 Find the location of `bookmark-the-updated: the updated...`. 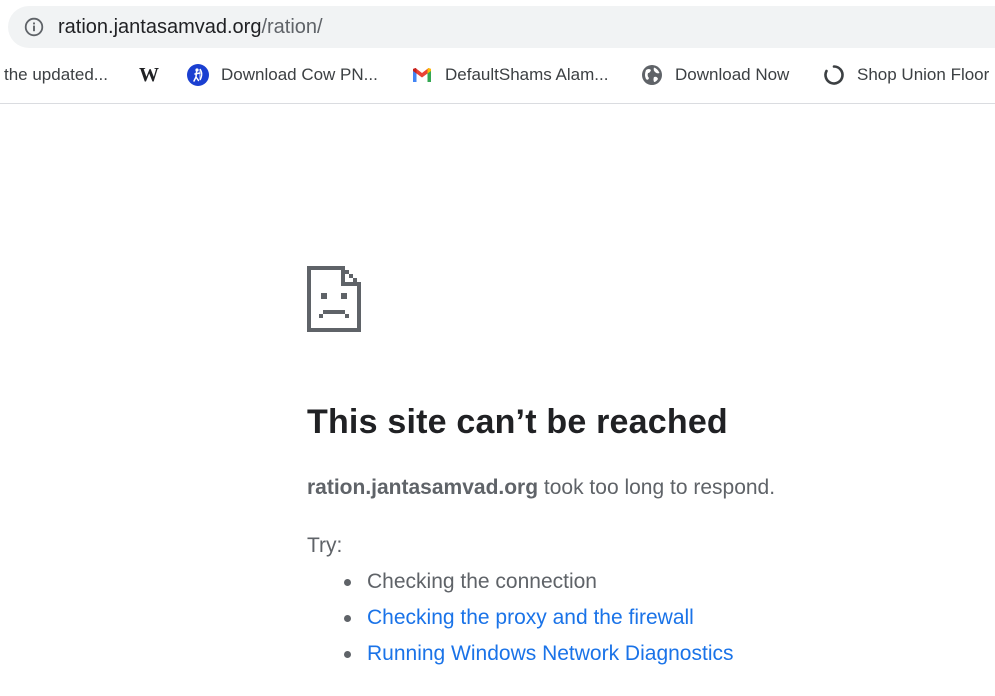

bookmark-the-updated: the updated... is located at coordinates (56, 75).